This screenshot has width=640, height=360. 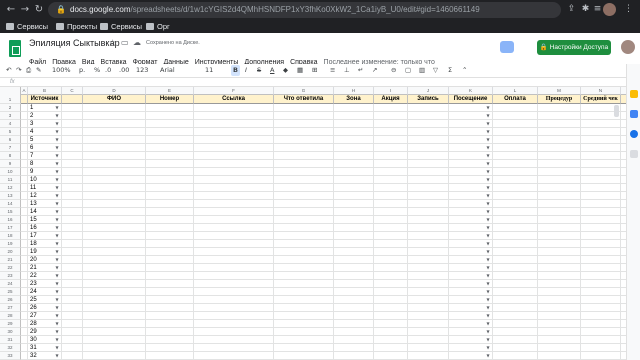 I want to click on bold-button: B, so click(x=235, y=70).